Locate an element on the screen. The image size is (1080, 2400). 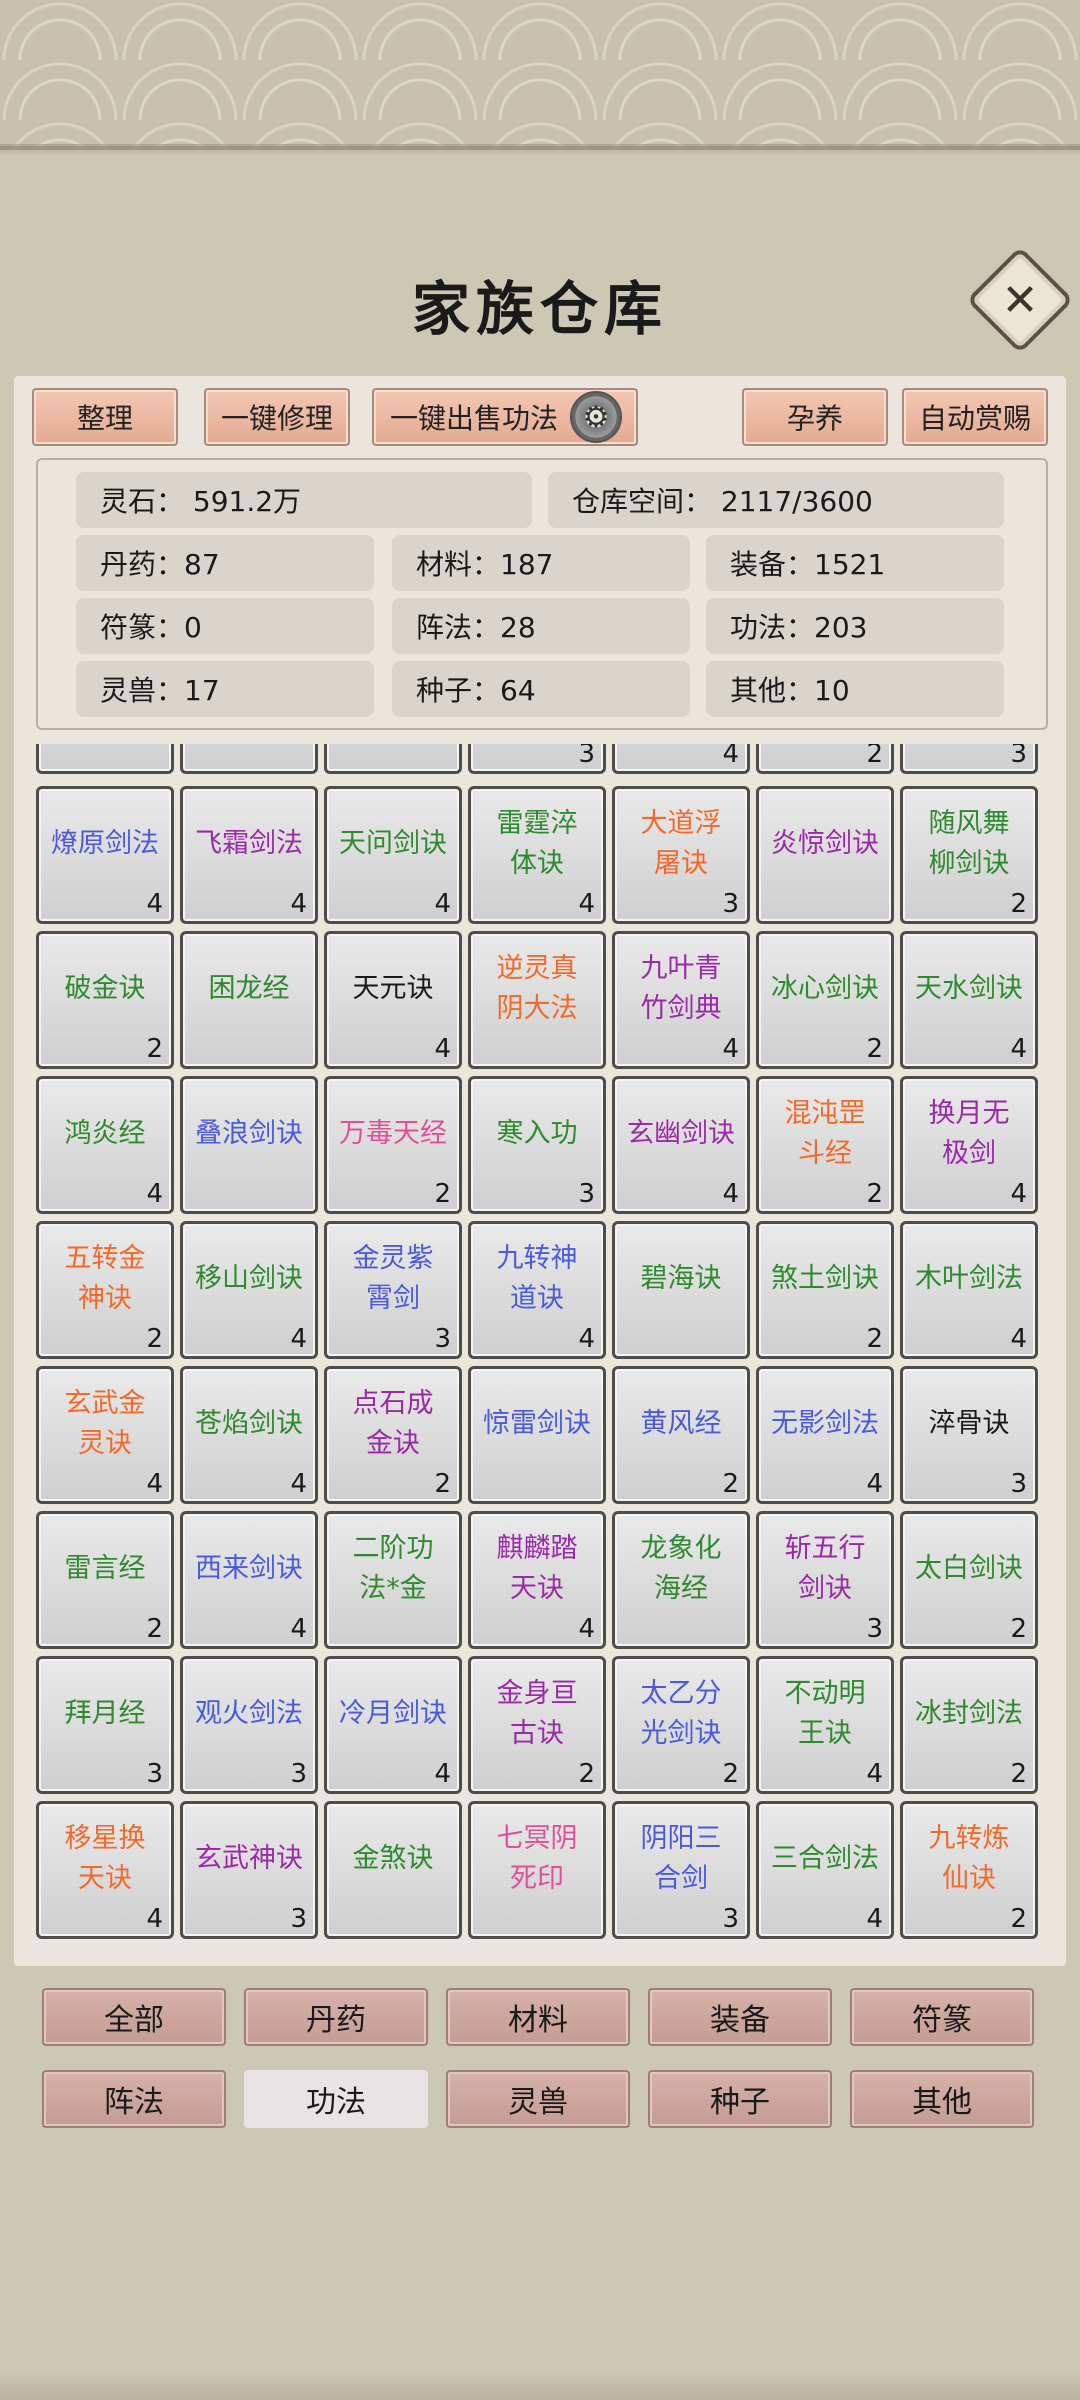
item-slot: 九叶青竹剑典 4 is located at coordinates (681, 1000).